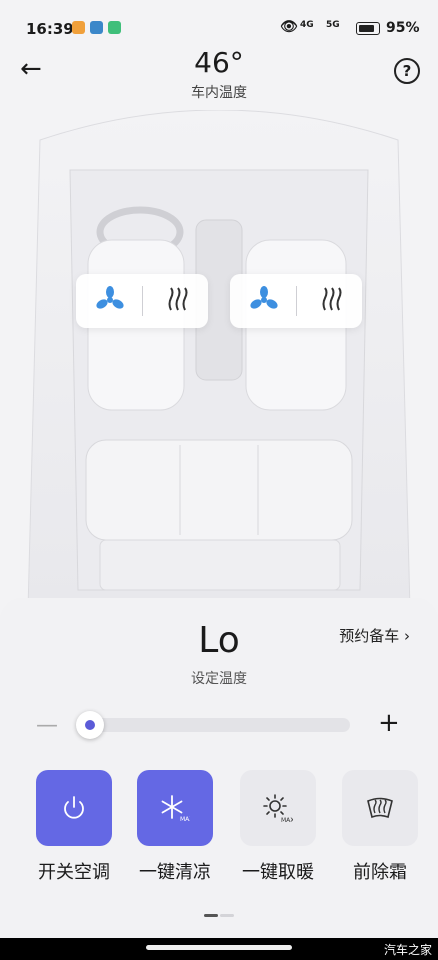  Describe the element at coordinates (219, 20) in the screenshot. I see `status-bar: 16:39 👁 4G 5G 95%` at that location.